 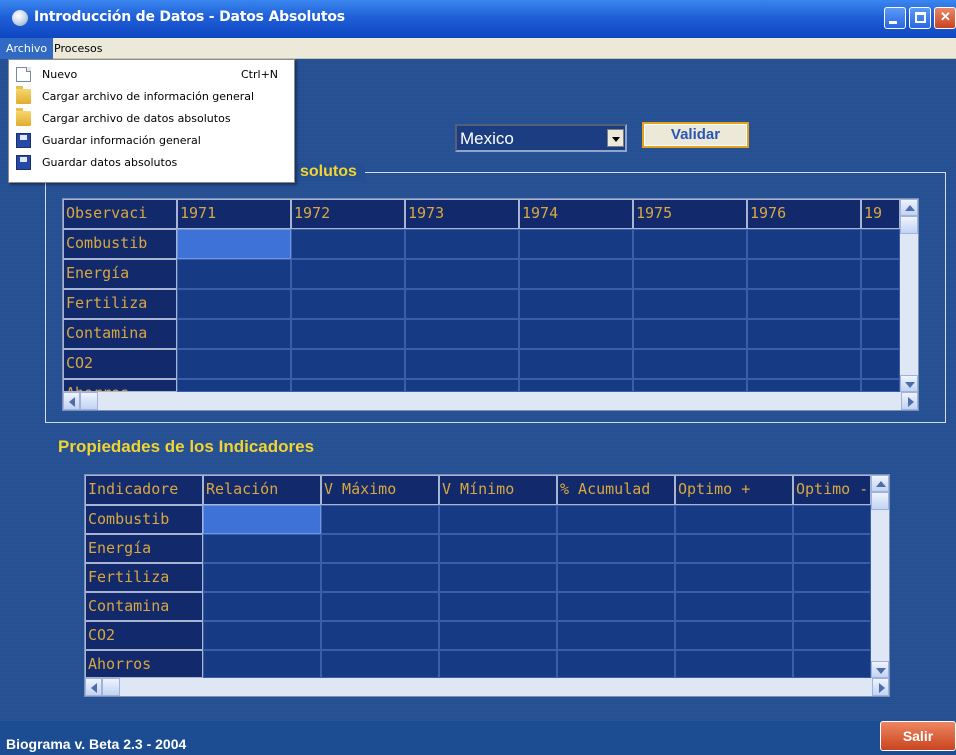 What do you see at coordinates (151, 141) in the screenshot?
I see `menu-item-3: Guardar información general` at bounding box center [151, 141].